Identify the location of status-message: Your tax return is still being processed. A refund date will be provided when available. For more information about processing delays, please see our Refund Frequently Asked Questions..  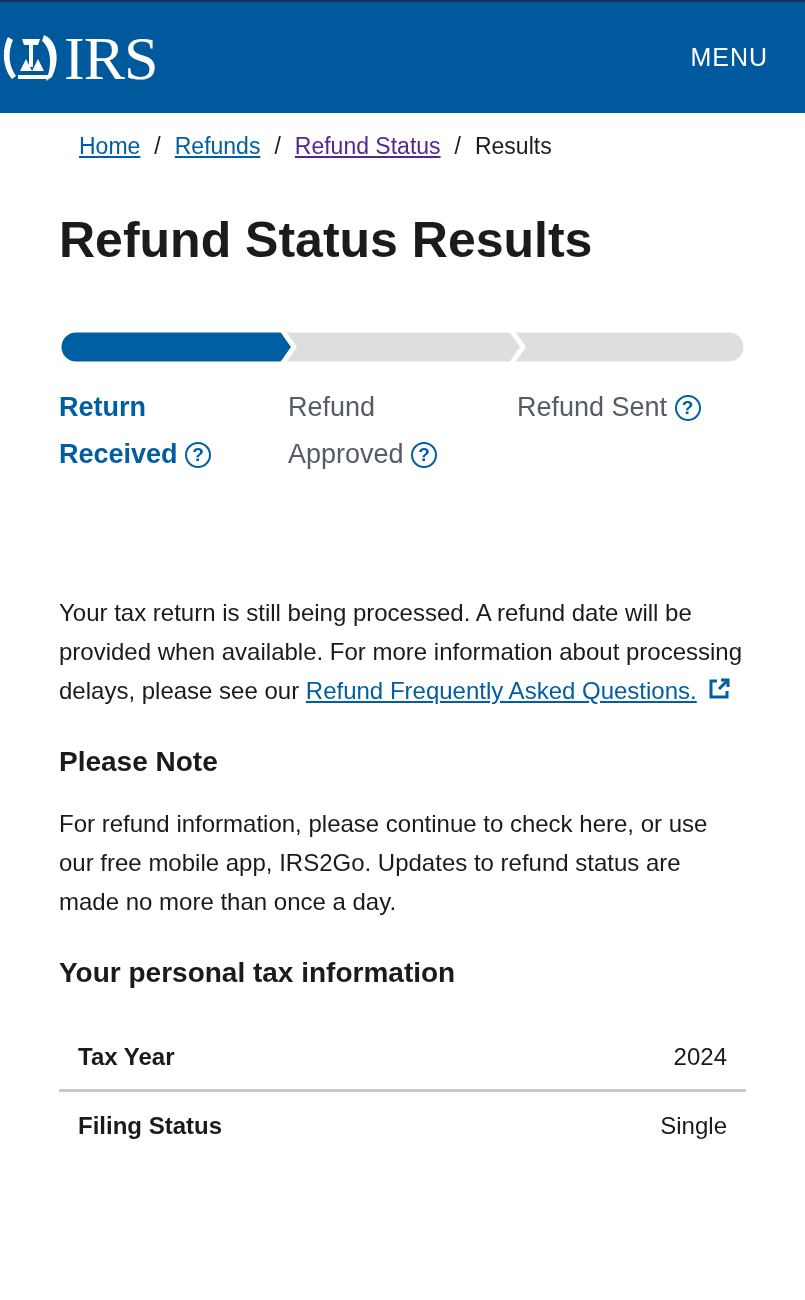
(401, 652).